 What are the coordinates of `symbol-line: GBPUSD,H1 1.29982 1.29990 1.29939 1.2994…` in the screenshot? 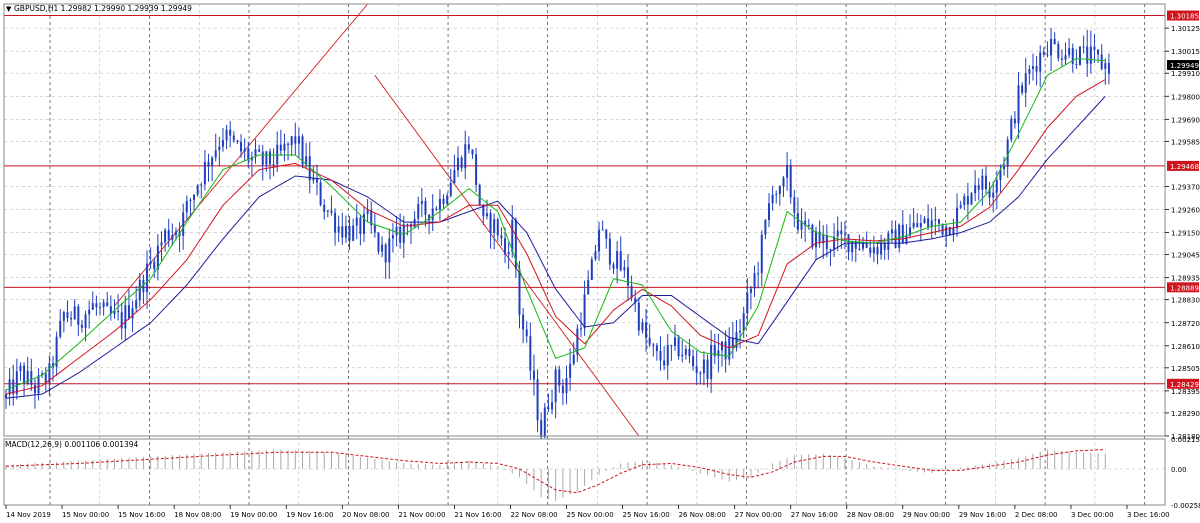 It's located at (103, 8).